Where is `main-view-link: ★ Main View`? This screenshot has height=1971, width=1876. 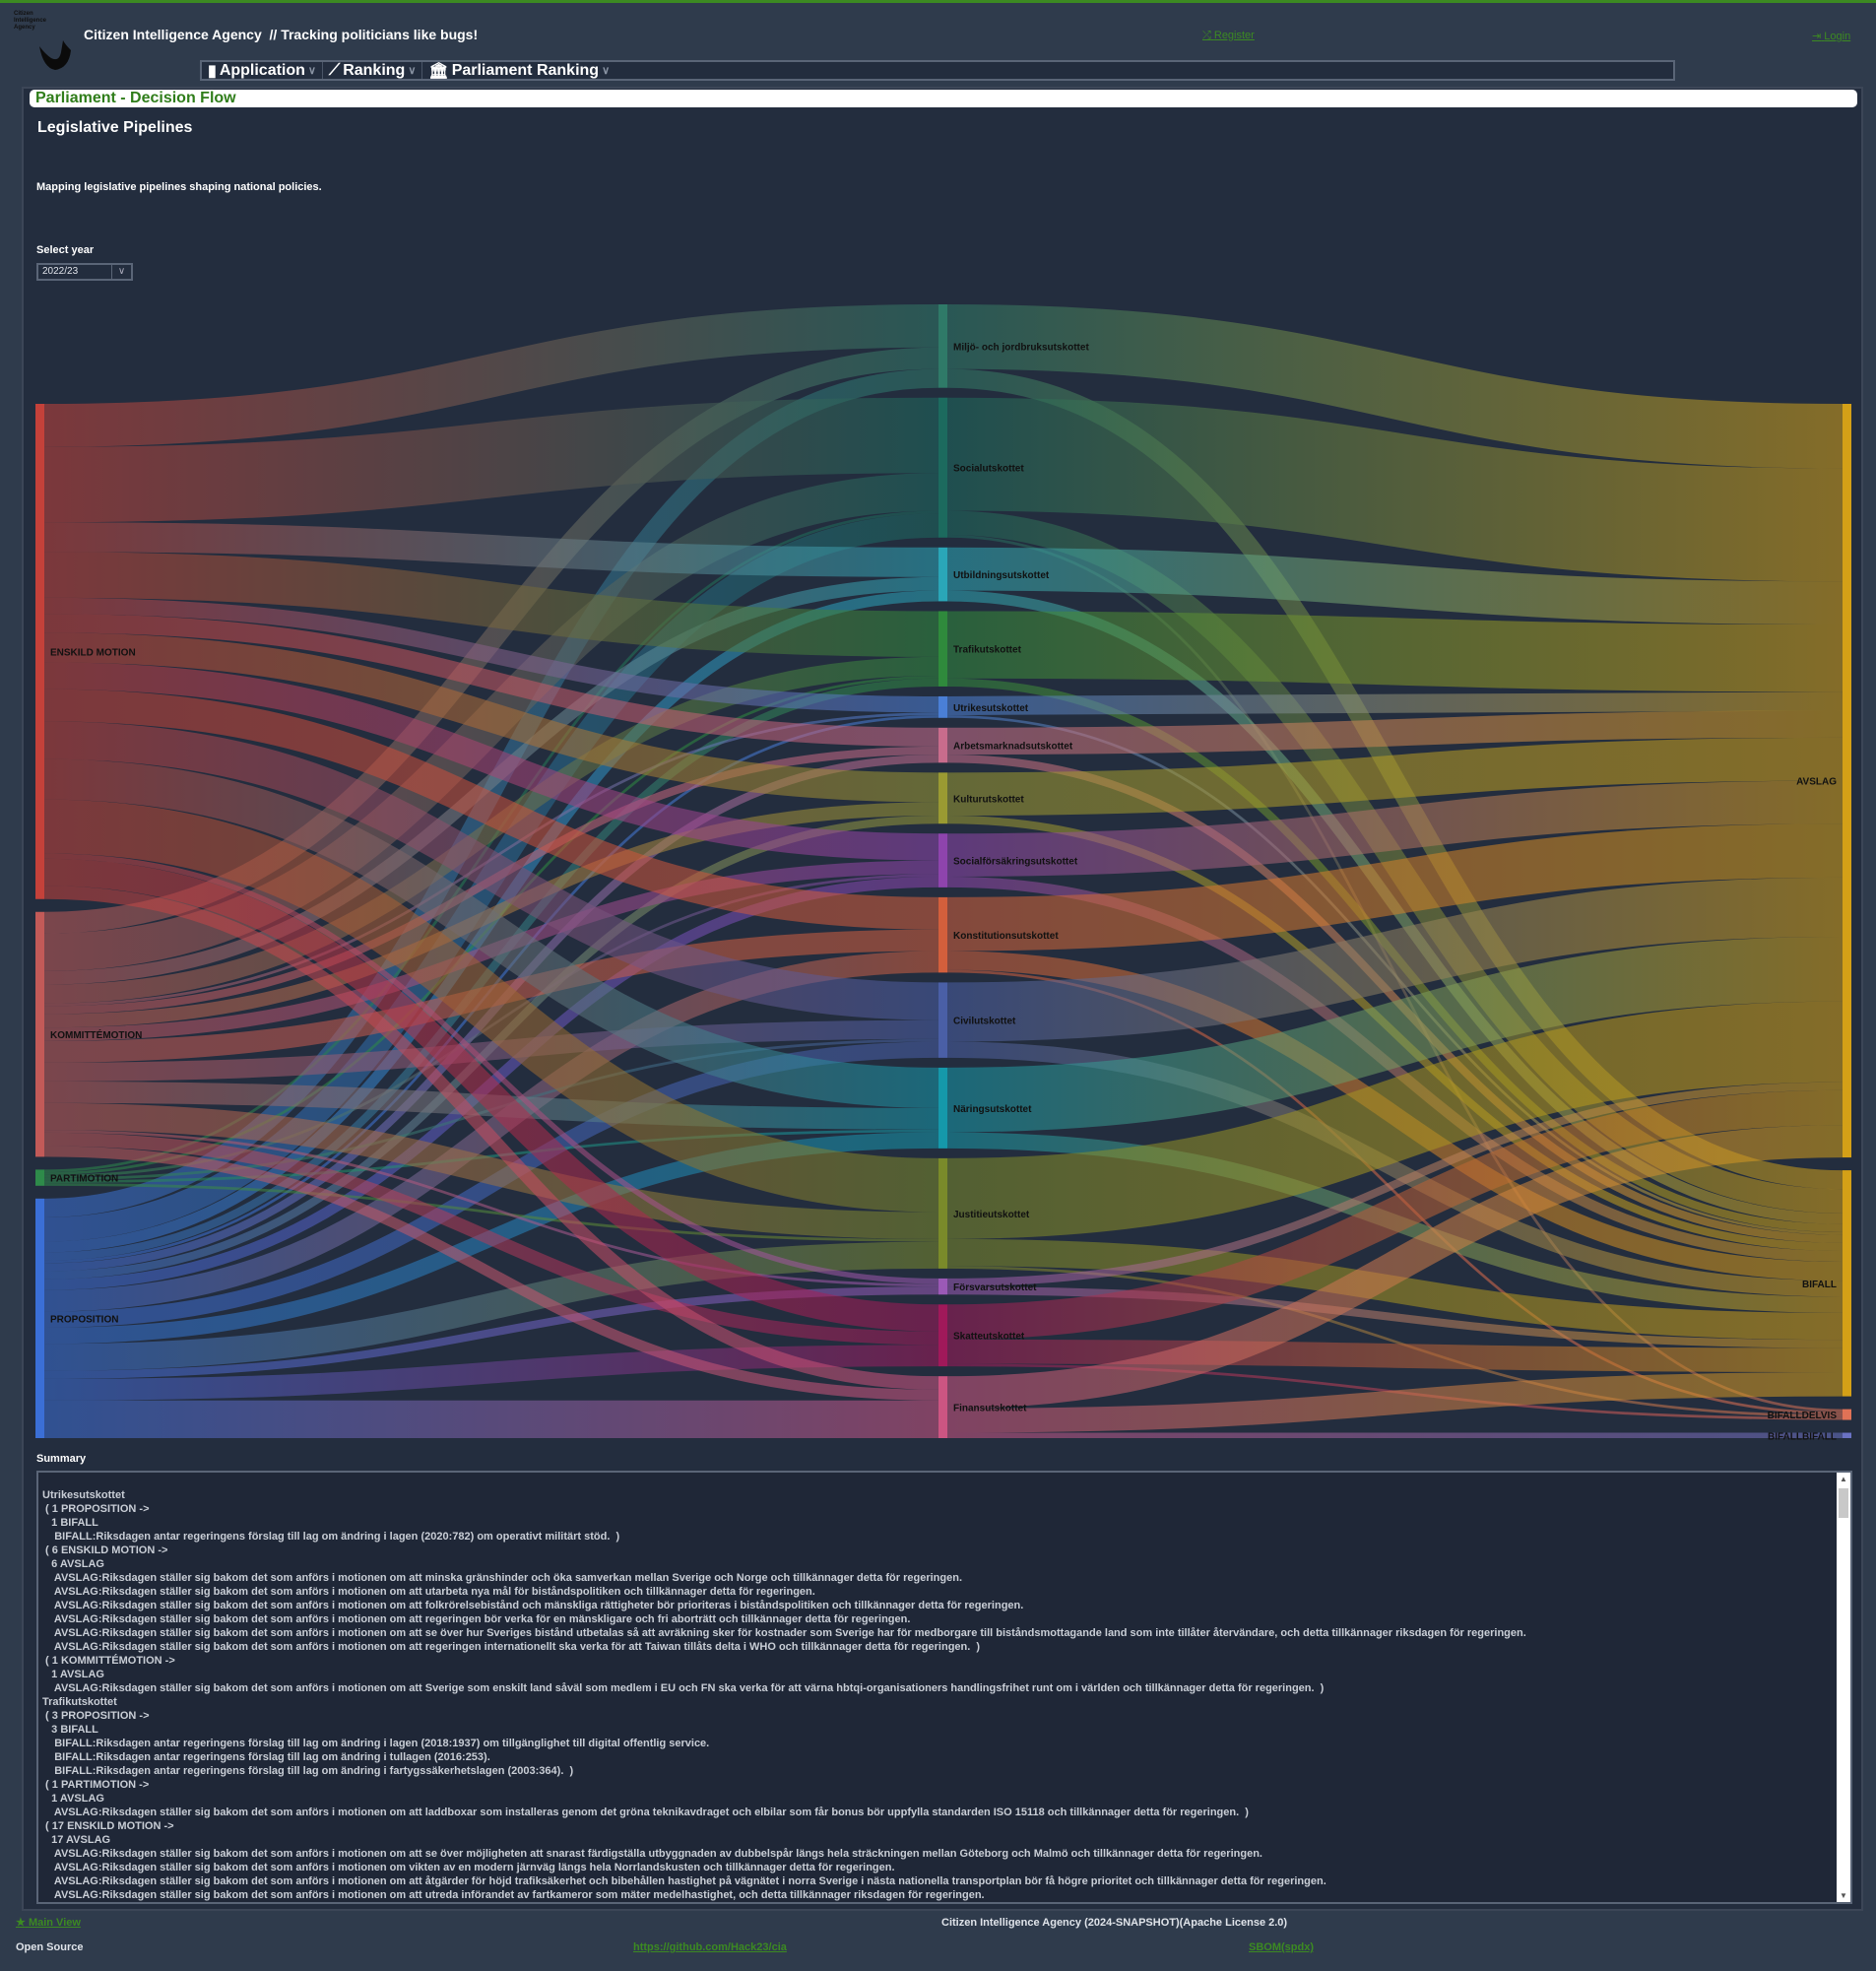
main-view-link: ★ Main View is located at coordinates (49, 1923).